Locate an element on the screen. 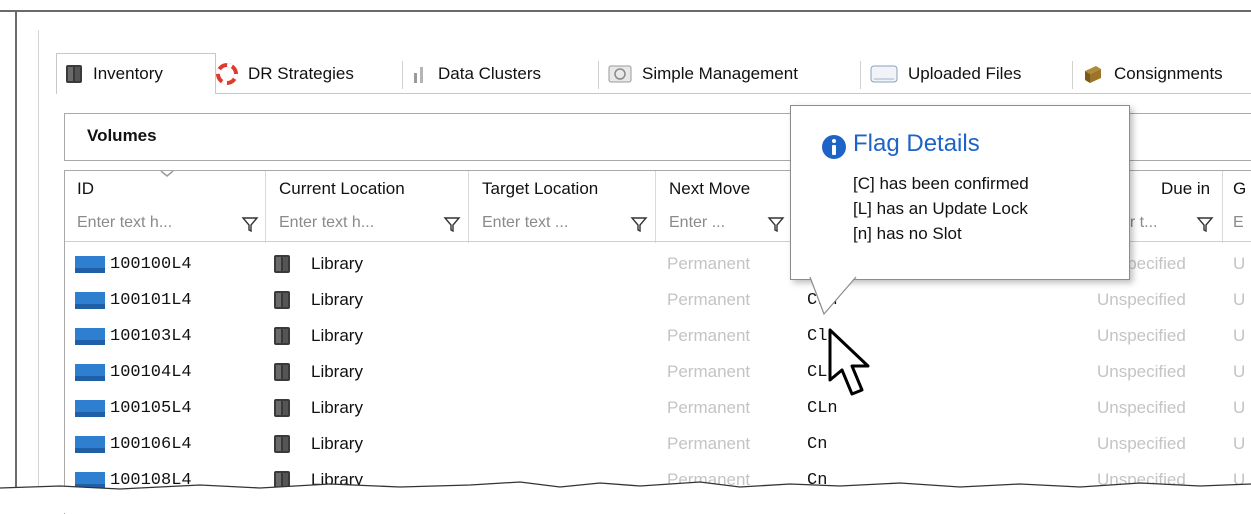 This screenshot has height=514, width=1251. tooltip-line: [L] has an Update Lock is located at coordinates (940, 208).